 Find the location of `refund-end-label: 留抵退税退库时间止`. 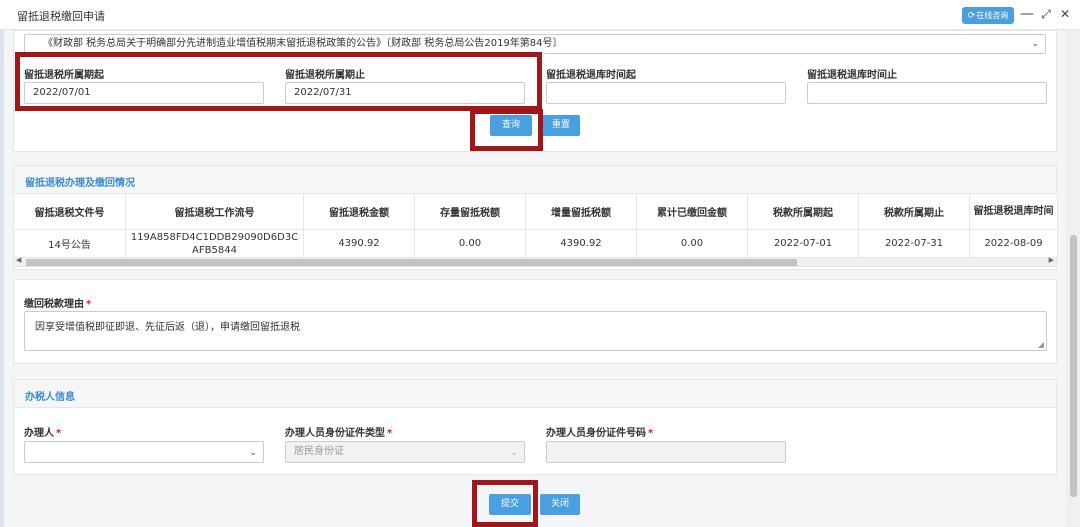

refund-end-label: 留抵退税退库时间止 is located at coordinates (852, 75).